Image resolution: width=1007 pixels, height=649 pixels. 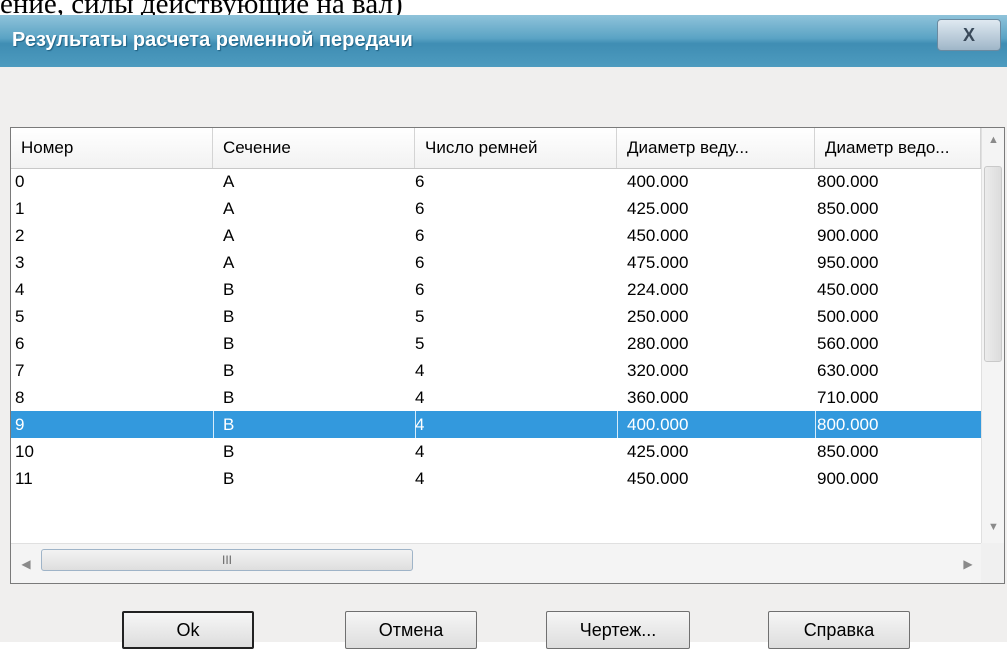 What do you see at coordinates (496, 397) in the screenshot?
I see `table-row: 8 В 4 360.000 710.000` at bounding box center [496, 397].